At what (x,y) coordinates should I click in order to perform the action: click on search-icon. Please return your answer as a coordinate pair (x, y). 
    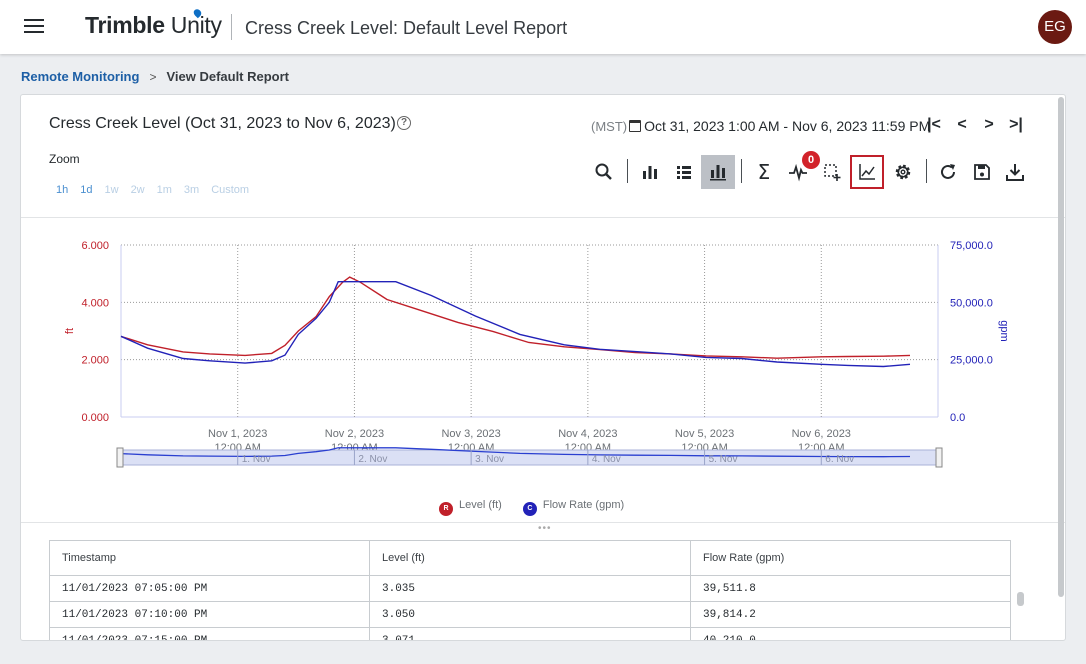
    Looking at the image, I should click on (603, 171).